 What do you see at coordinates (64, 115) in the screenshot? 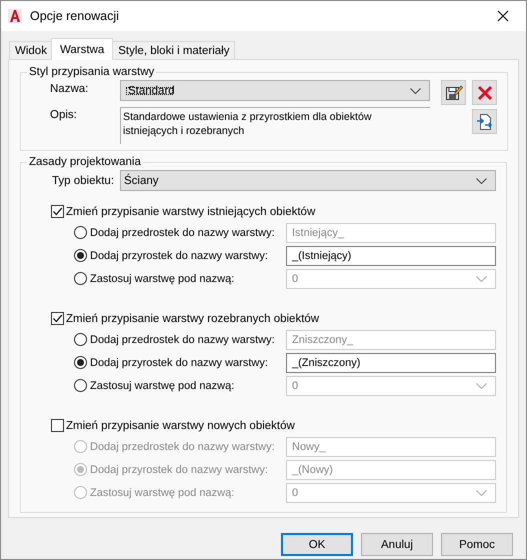
I see `description-label: Opis:` at bounding box center [64, 115].